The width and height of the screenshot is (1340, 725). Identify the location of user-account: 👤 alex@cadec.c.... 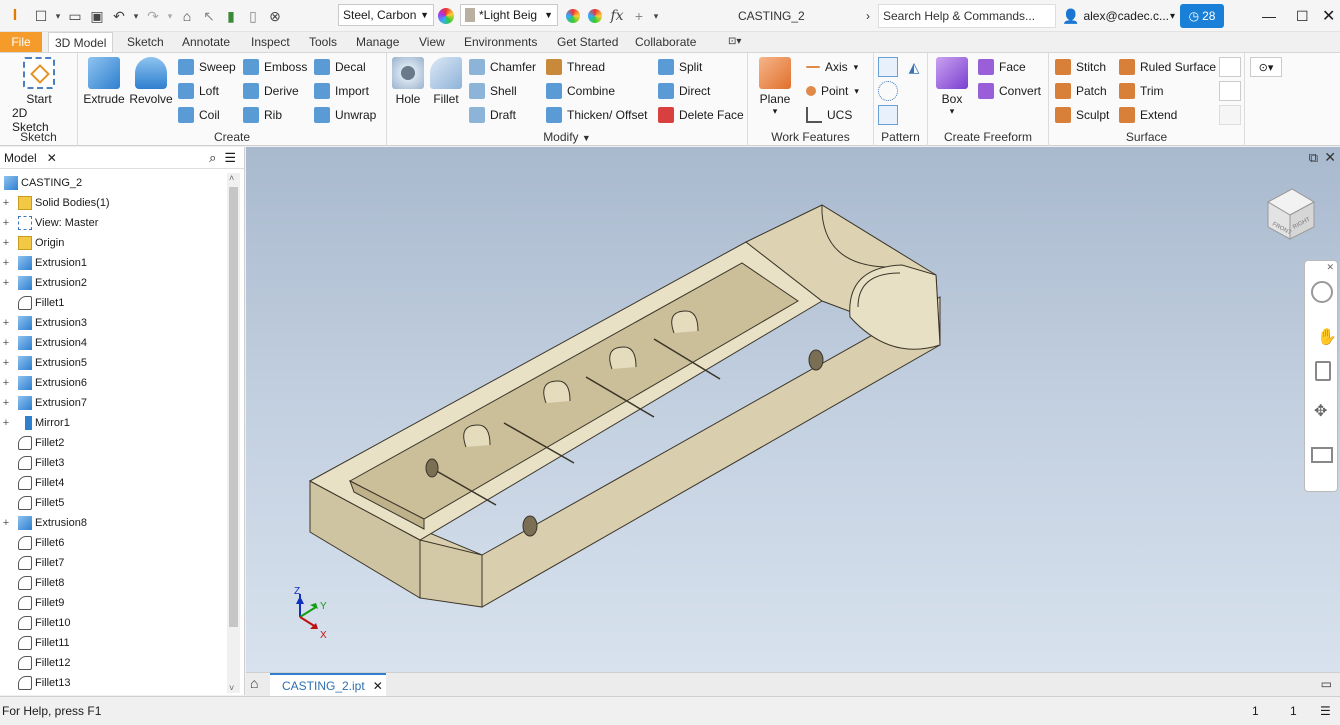
(1115, 16).